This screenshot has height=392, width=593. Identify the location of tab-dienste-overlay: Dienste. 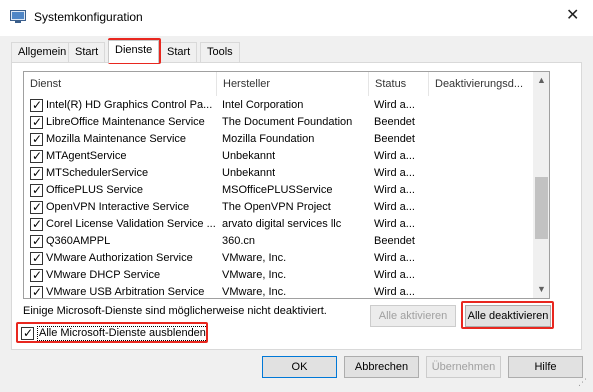
(134, 51).